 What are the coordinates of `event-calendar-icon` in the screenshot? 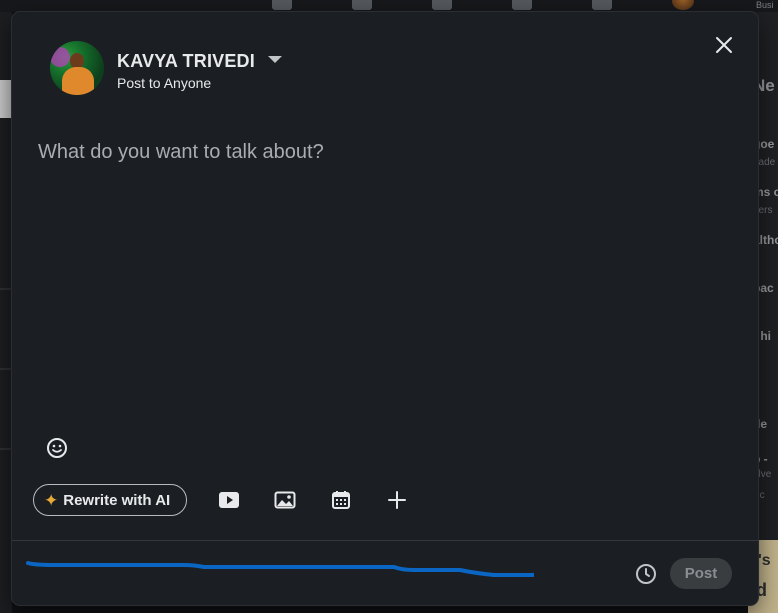 It's located at (341, 500).